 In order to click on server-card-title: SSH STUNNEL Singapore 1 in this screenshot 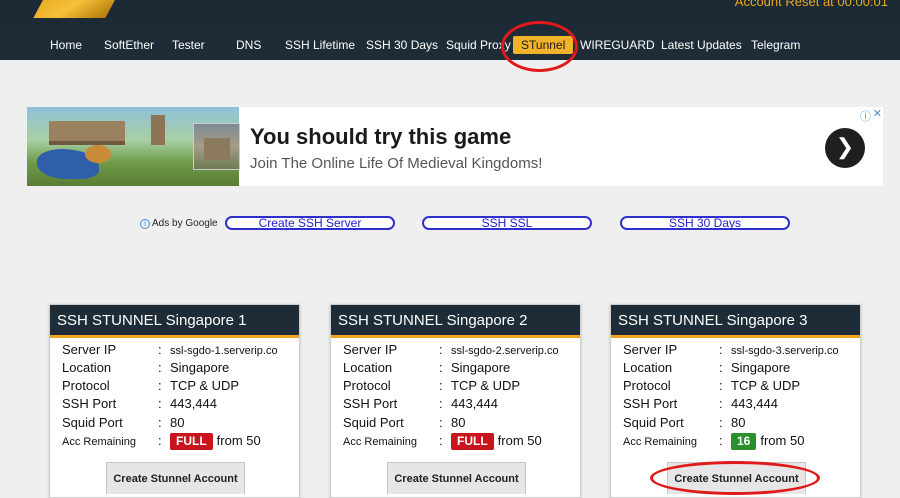, I will do `click(174, 321)`.